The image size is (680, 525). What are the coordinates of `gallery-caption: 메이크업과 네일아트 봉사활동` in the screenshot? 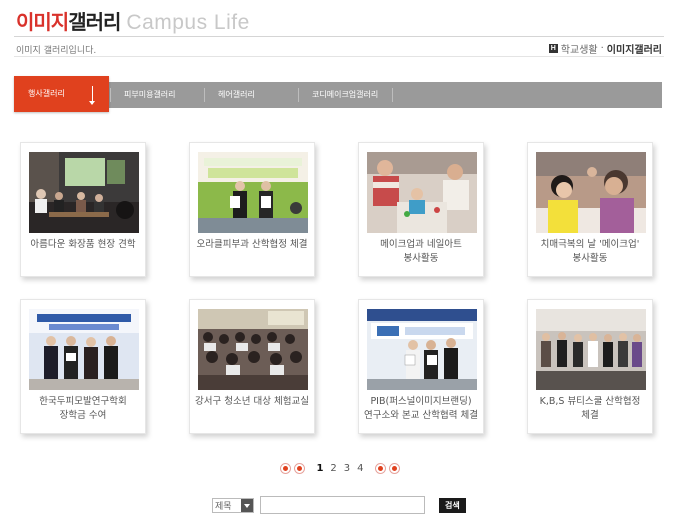 It's located at (421, 252).